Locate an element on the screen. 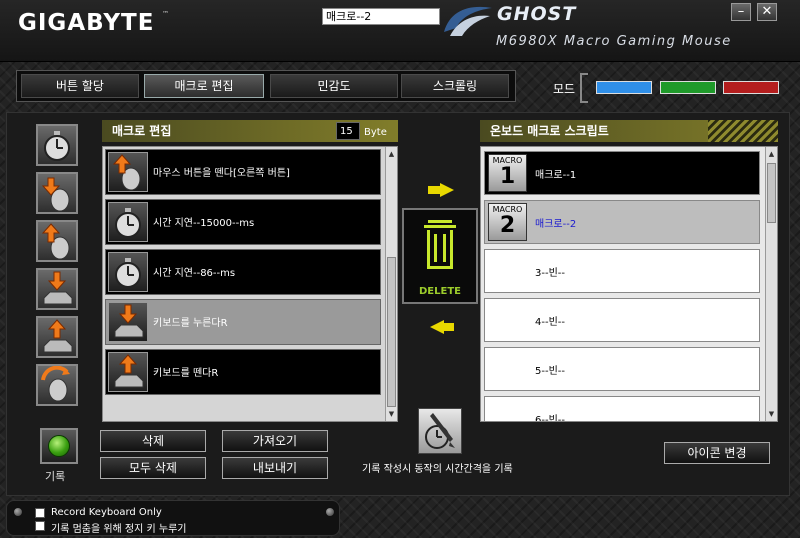 The height and width of the screenshot is (538, 800). record-timing-button is located at coordinates (440, 431).